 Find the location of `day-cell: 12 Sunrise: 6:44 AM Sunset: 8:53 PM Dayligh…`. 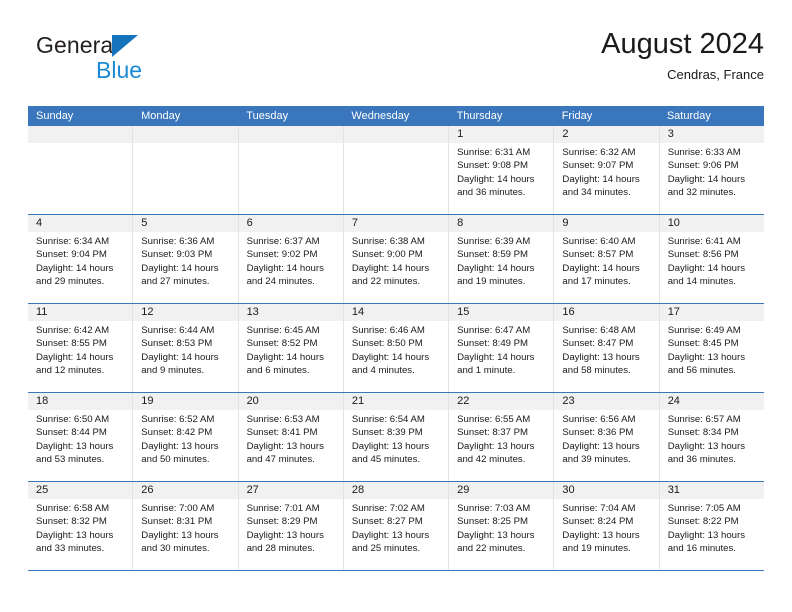

day-cell: 12 Sunrise: 6:44 AM Sunset: 8:53 PM Dayligh… is located at coordinates (186, 348).